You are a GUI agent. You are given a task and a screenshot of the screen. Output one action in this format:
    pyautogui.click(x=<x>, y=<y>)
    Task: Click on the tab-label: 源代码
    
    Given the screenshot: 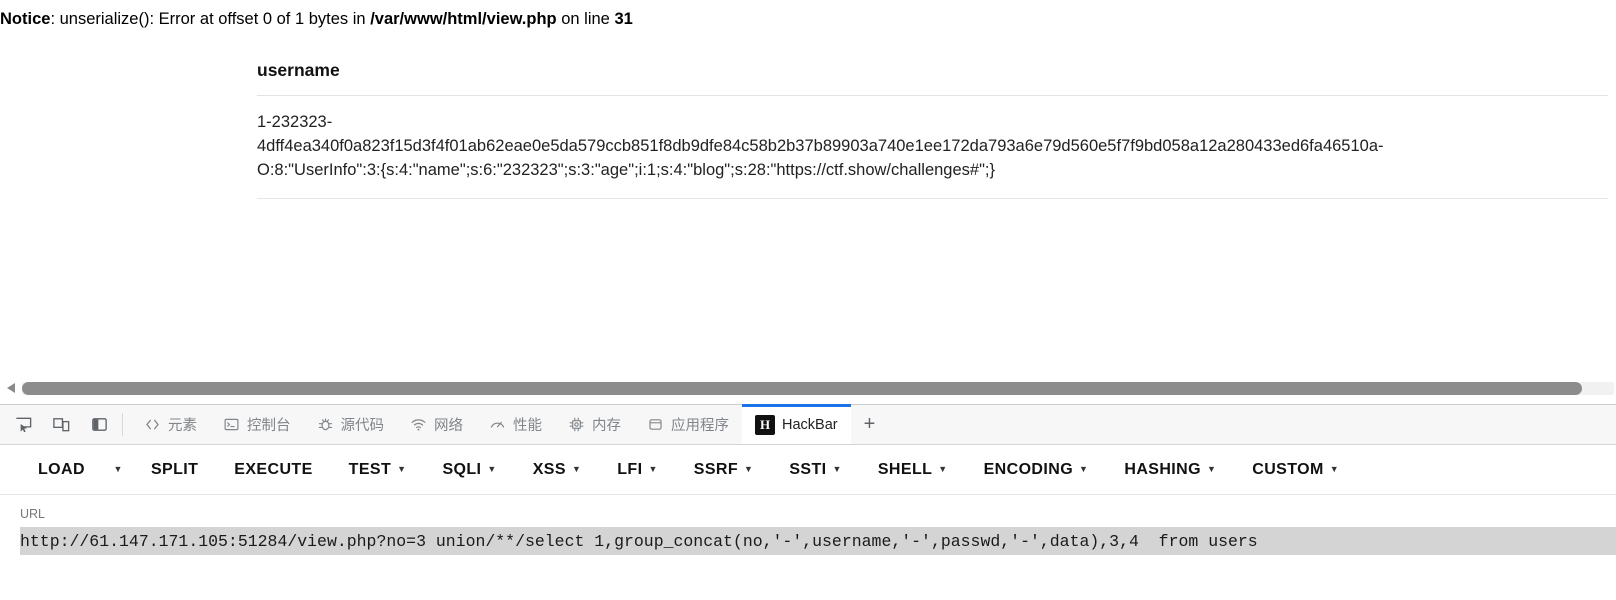 What is the action you would take?
    pyautogui.click(x=362, y=426)
    